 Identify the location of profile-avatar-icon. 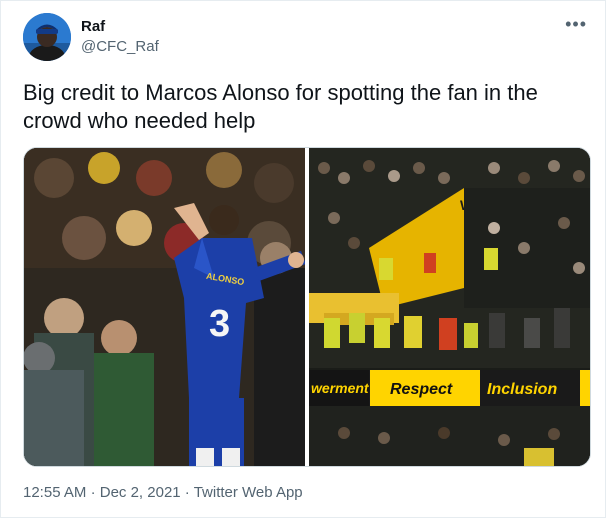
(47, 37).